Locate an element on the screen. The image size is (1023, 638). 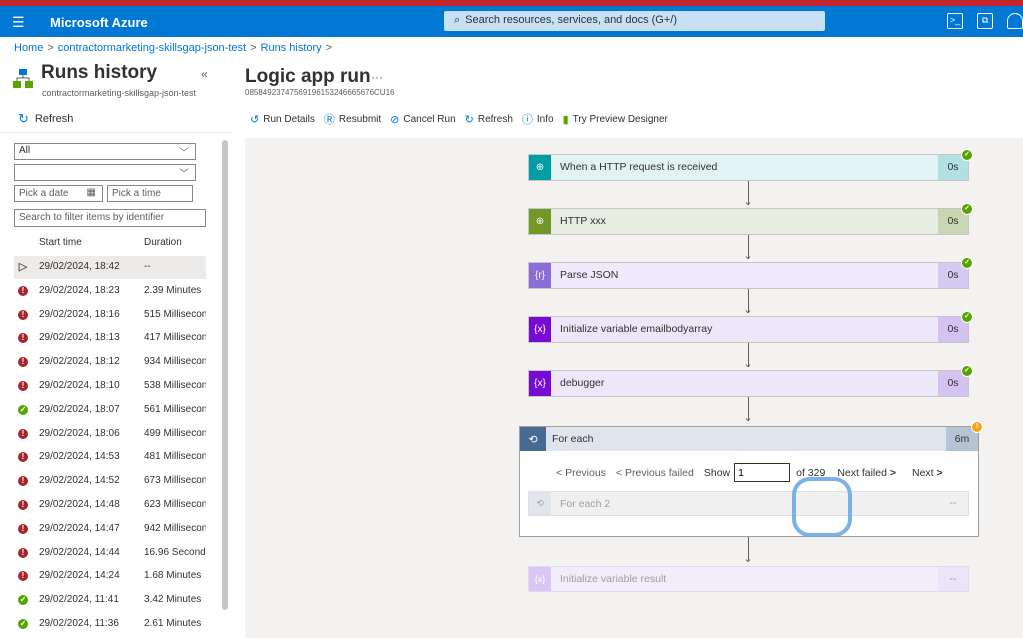
previous-button: < Previous is located at coordinates (581, 473).